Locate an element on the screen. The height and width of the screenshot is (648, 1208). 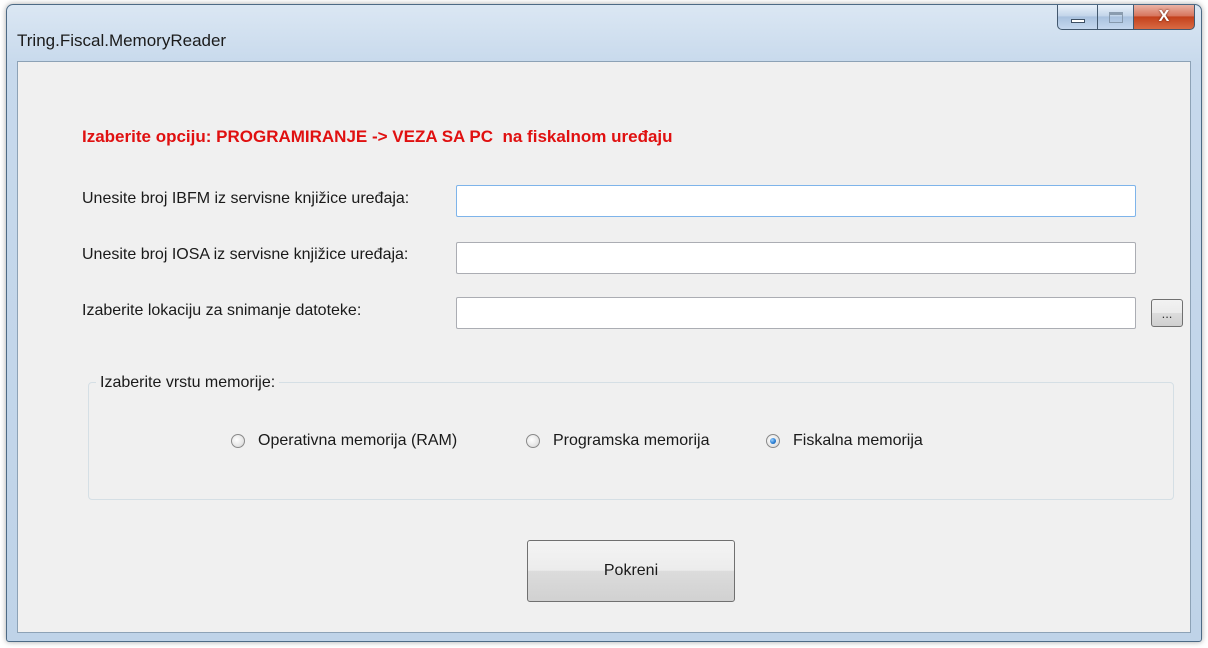
minimize-button is located at coordinates (1077, 17).